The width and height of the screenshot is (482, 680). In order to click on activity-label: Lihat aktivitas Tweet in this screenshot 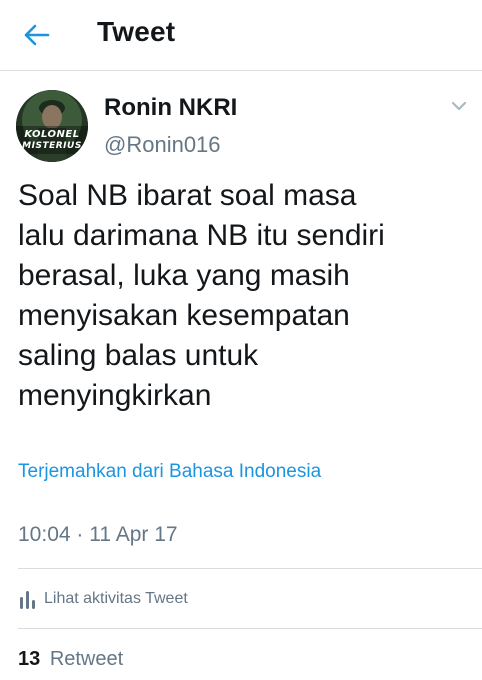, I will do `click(116, 598)`.